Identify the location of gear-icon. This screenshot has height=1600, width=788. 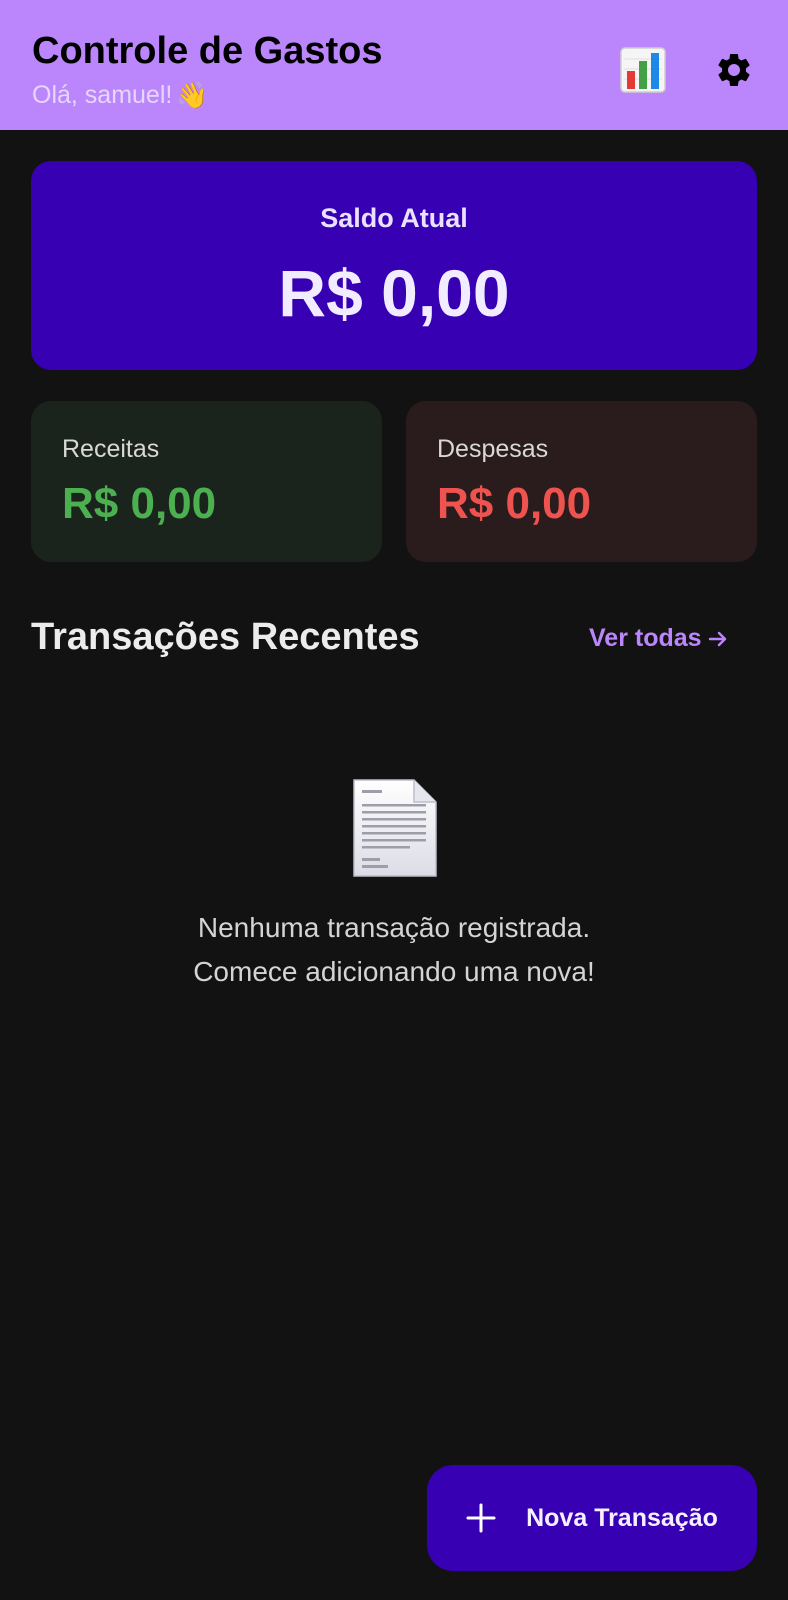
(734, 69).